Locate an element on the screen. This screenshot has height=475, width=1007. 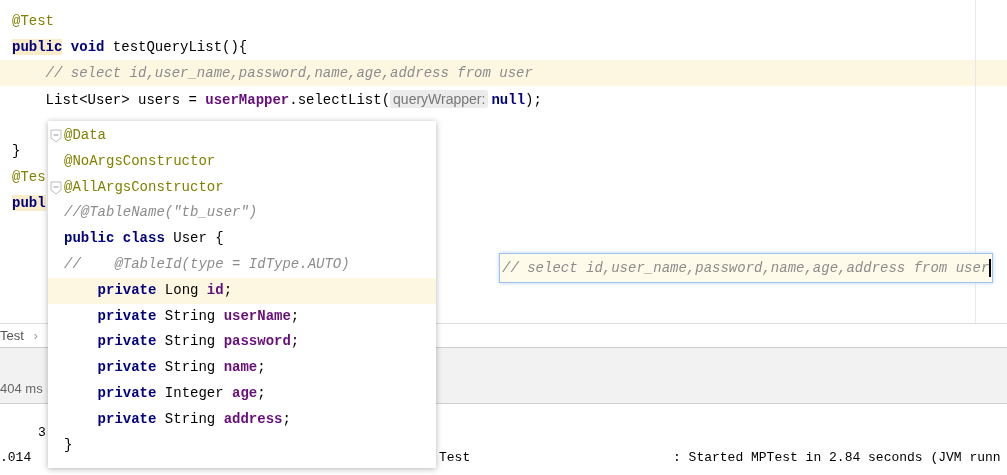
code-line: private Integer age; is located at coordinates (181, 392).